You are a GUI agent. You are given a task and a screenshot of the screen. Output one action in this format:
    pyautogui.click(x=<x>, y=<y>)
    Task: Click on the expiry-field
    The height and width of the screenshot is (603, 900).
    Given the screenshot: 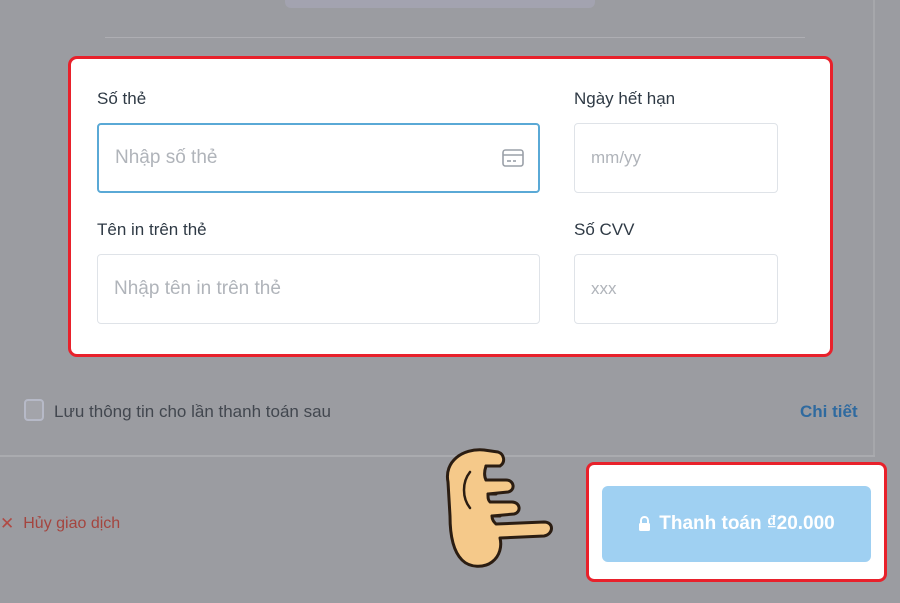 What is the action you would take?
    pyautogui.click(x=676, y=158)
    